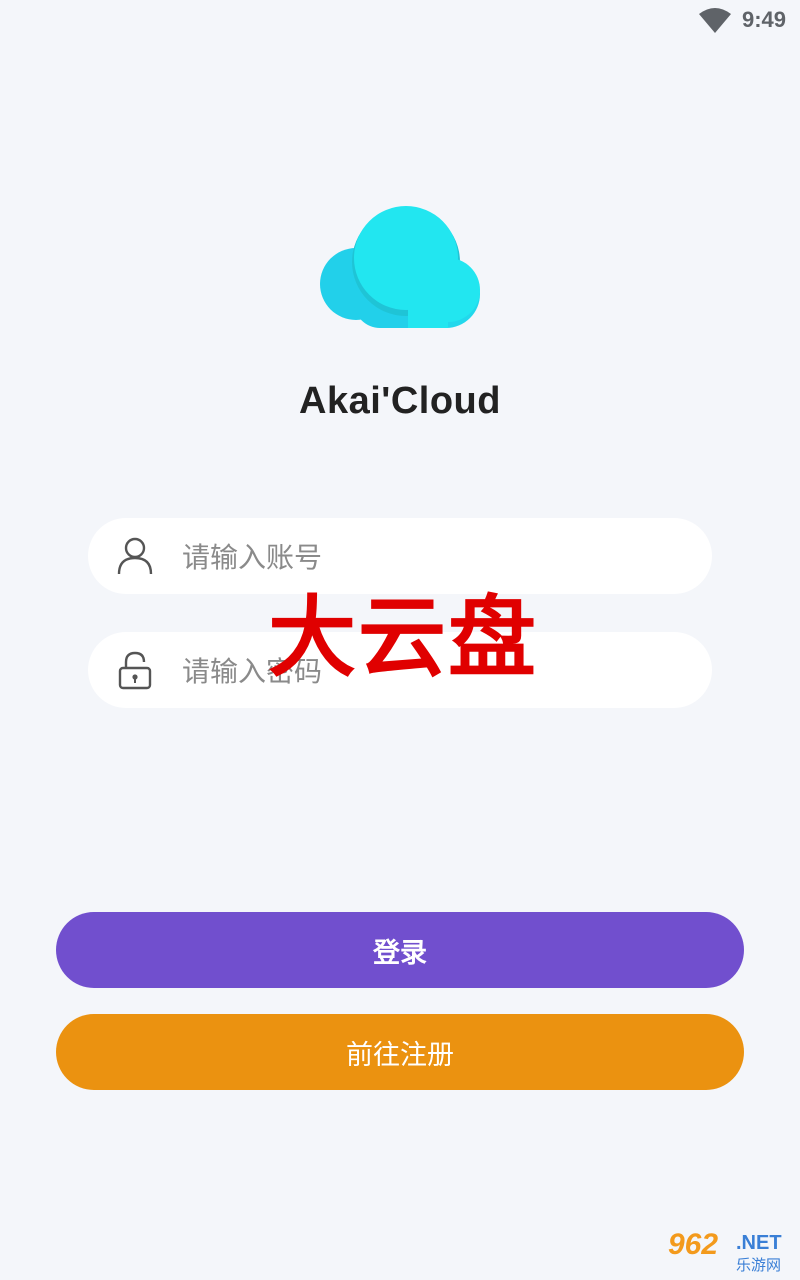 This screenshot has height=1280, width=800. Describe the element at coordinates (135, 670) in the screenshot. I see `lock-icon` at that location.